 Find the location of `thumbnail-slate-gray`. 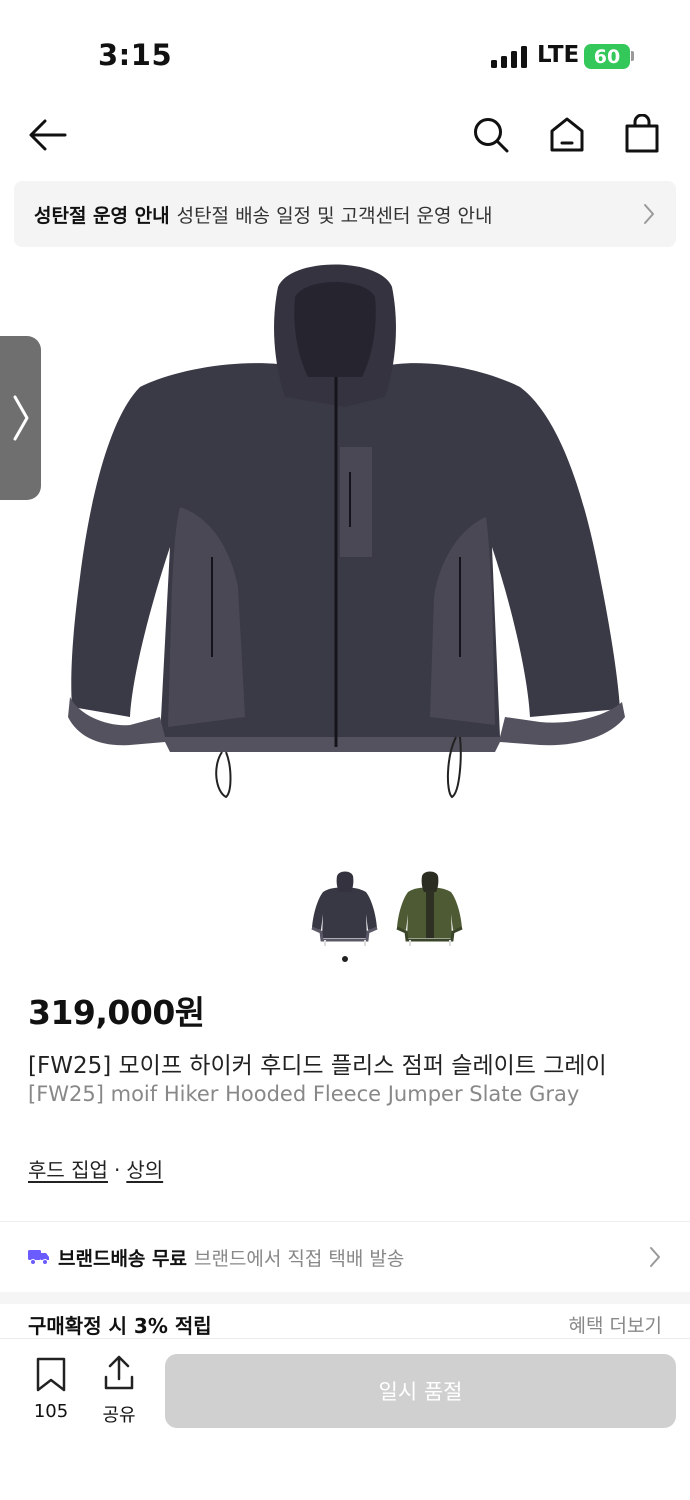

thumbnail-slate-gray is located at coordinates (345, 908).